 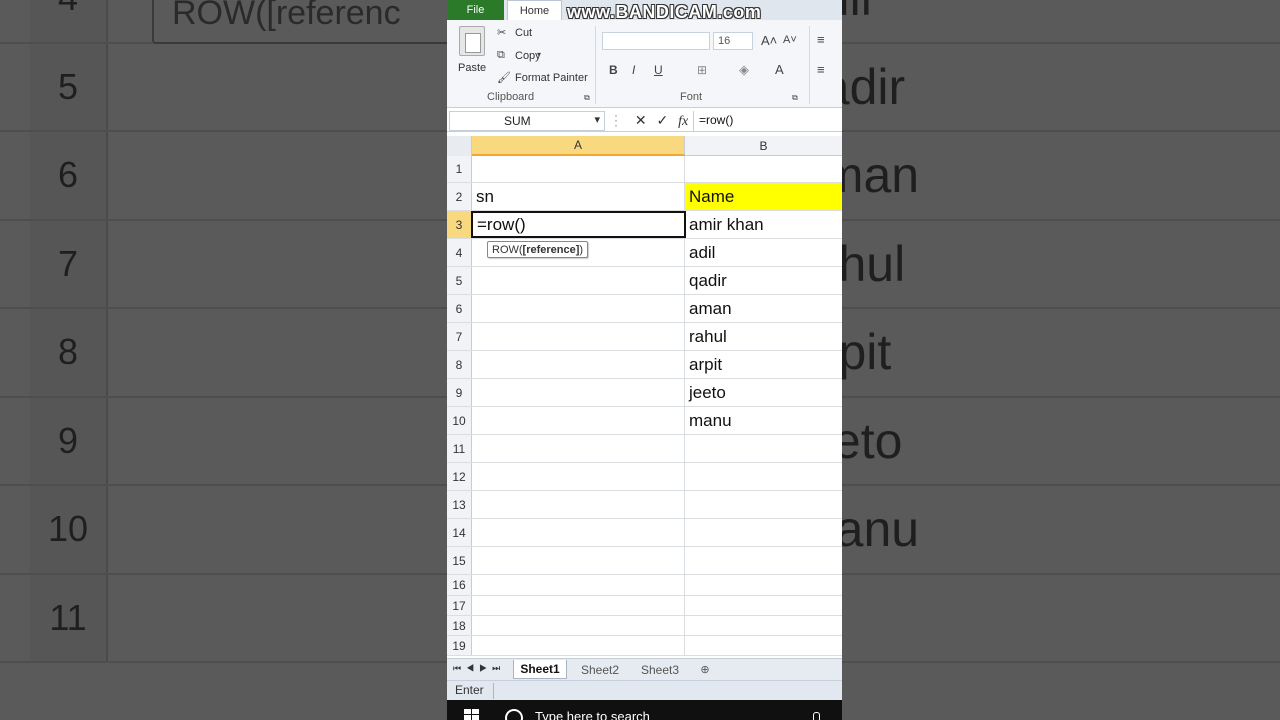 What do you see at coordinates (592, 714) in the screenshot?
I see `taskbar-search: Type here to search` at bounding box center [592, 714].